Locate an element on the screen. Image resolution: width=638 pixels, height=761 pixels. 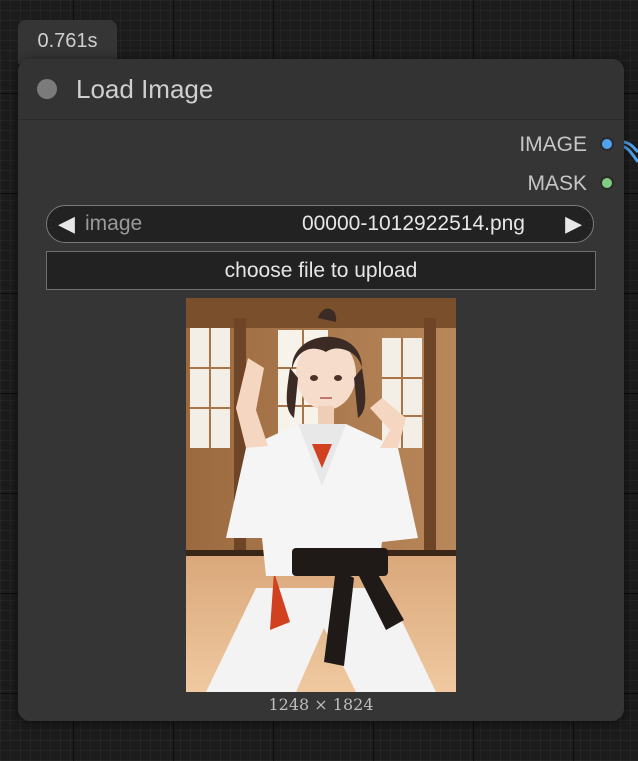
image-combo-value: 00000-1012922514.png is located at coordinates (413, 223).